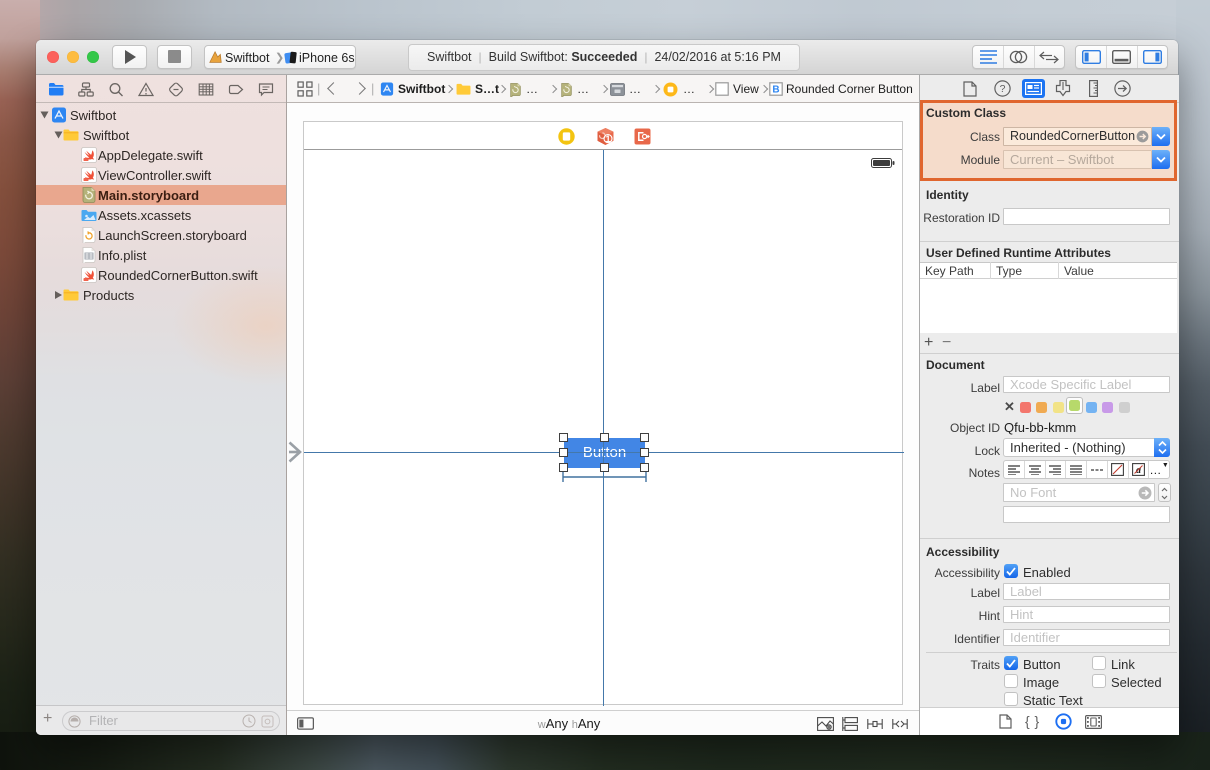  Describe the element at coordinates (607, 139) in the screenshot. I see `svg-text: 1` at that location.